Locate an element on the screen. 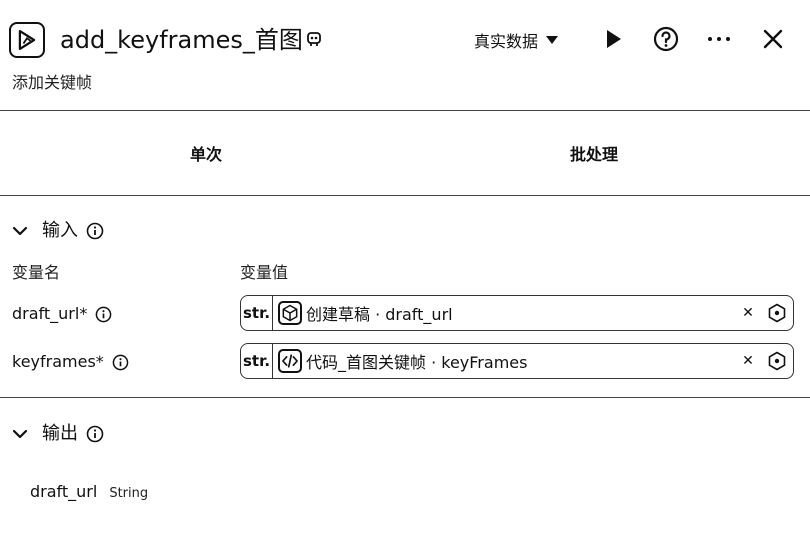  param-label: keyframes* is located at coordinates (58, 361).